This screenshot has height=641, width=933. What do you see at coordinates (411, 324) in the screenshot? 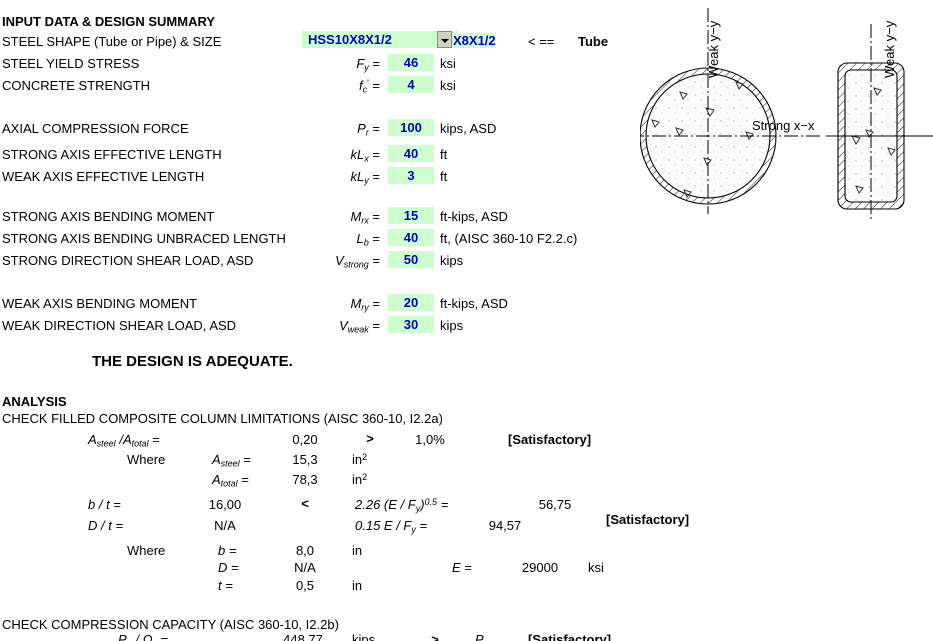
I see `input-vweak: 30` at bounding box center [411, 324].